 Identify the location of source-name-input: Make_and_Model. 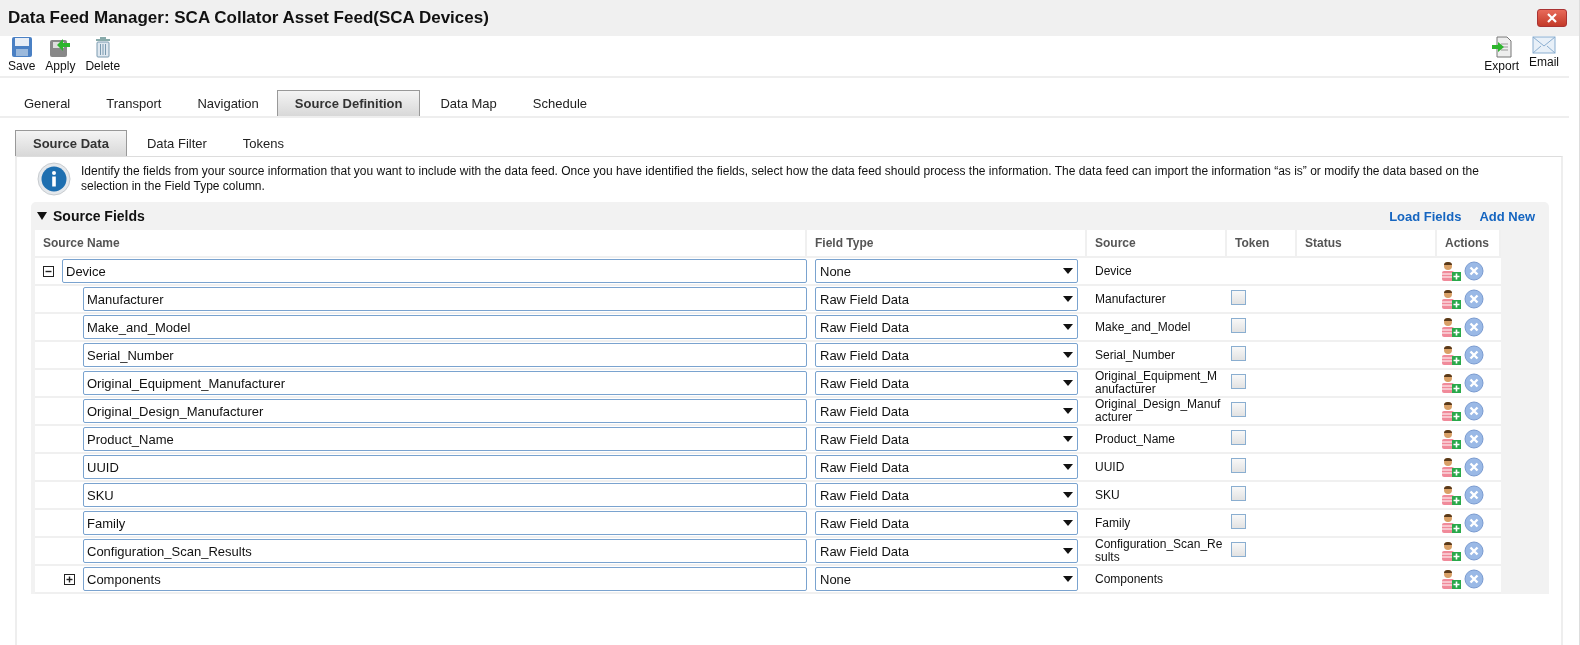
(445, 327).